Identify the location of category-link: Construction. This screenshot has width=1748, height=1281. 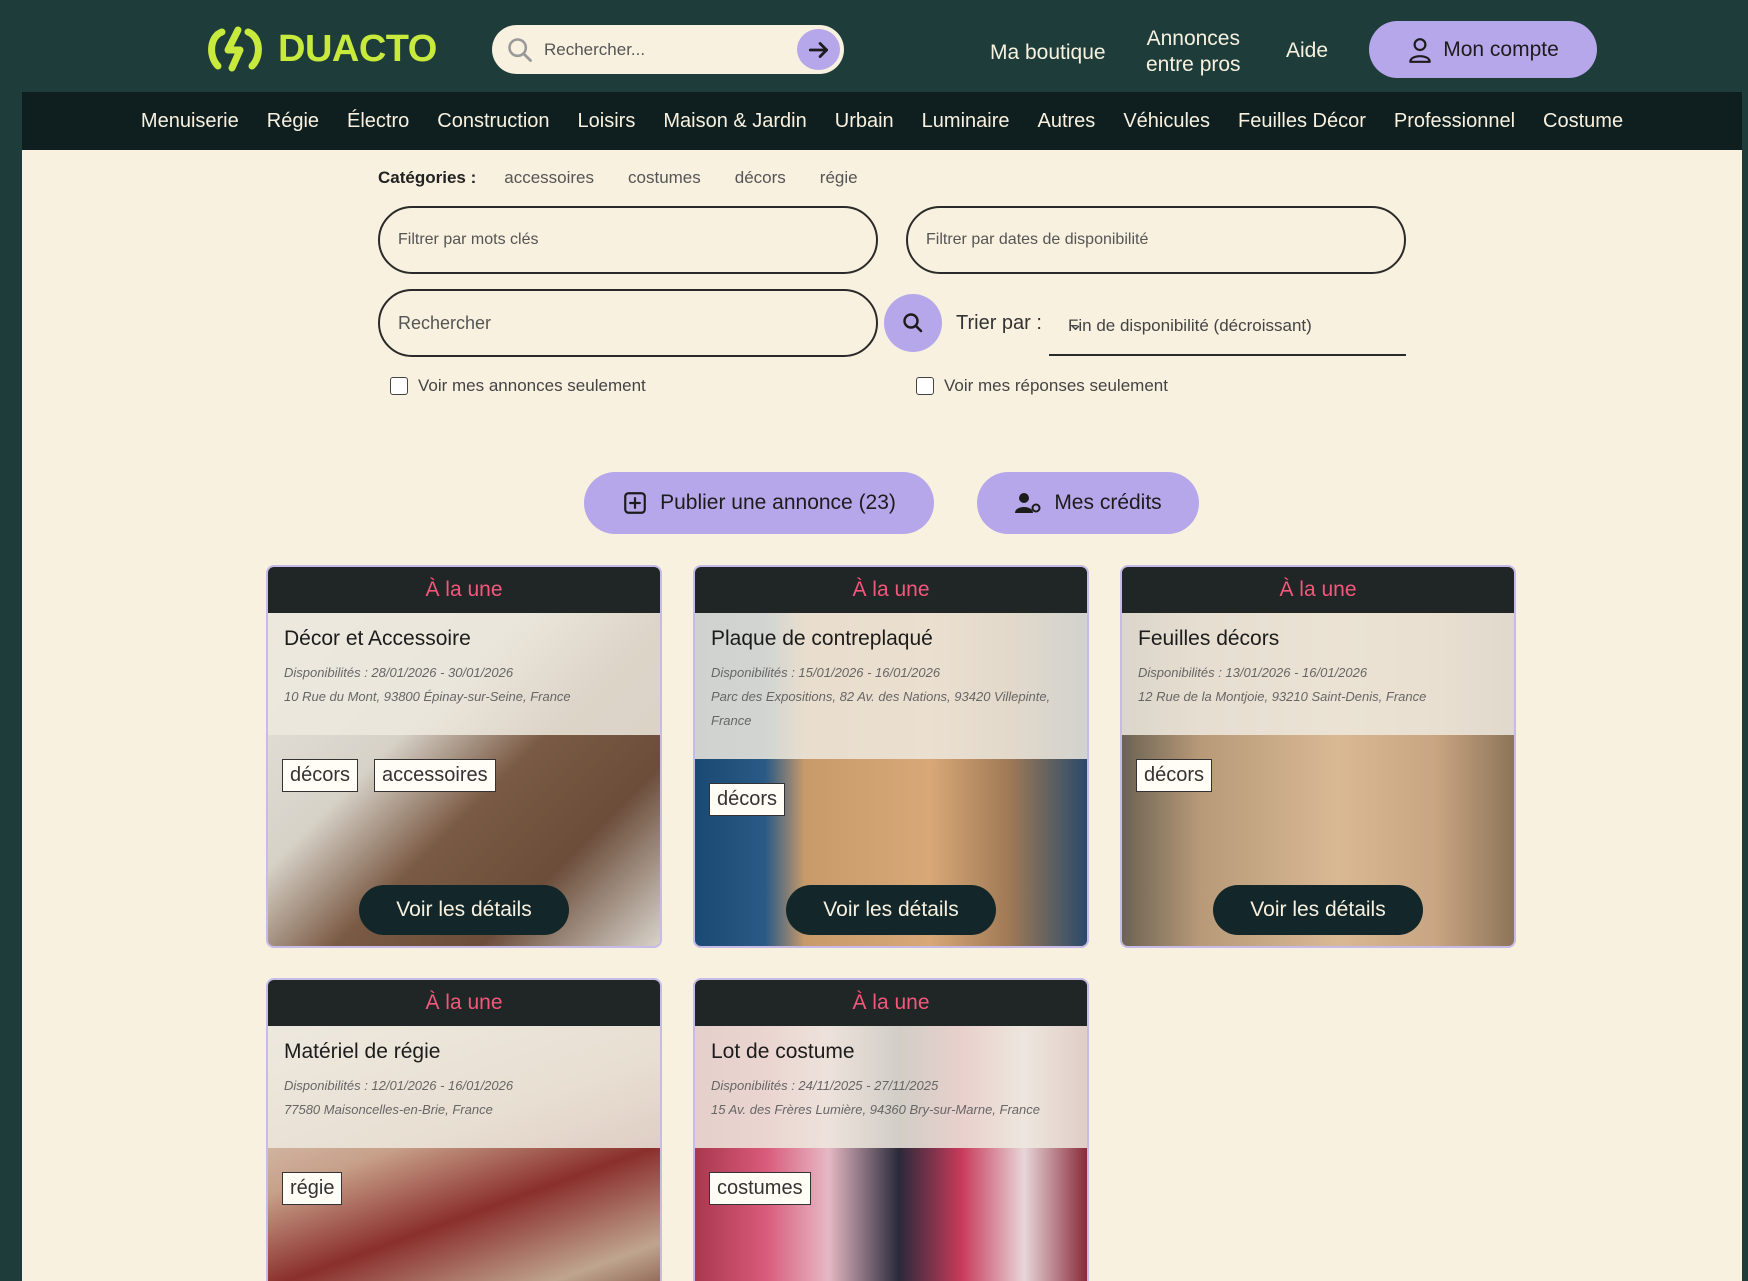
(493, 121).